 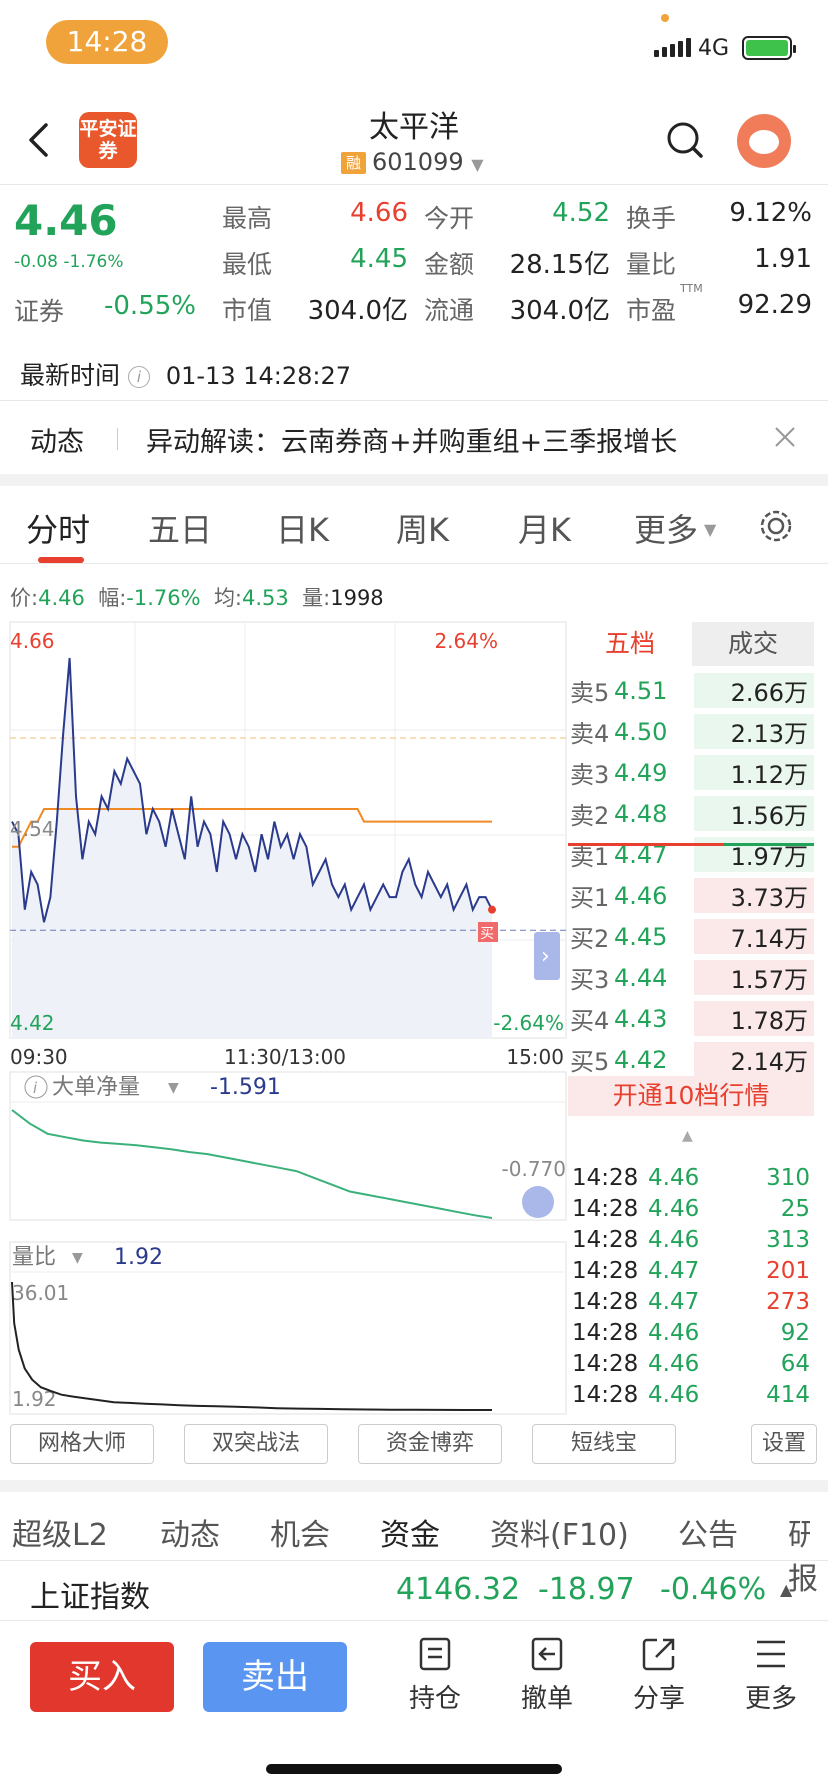 I want to click on stat-value-5: 1.91, so click(x=783, y=259).